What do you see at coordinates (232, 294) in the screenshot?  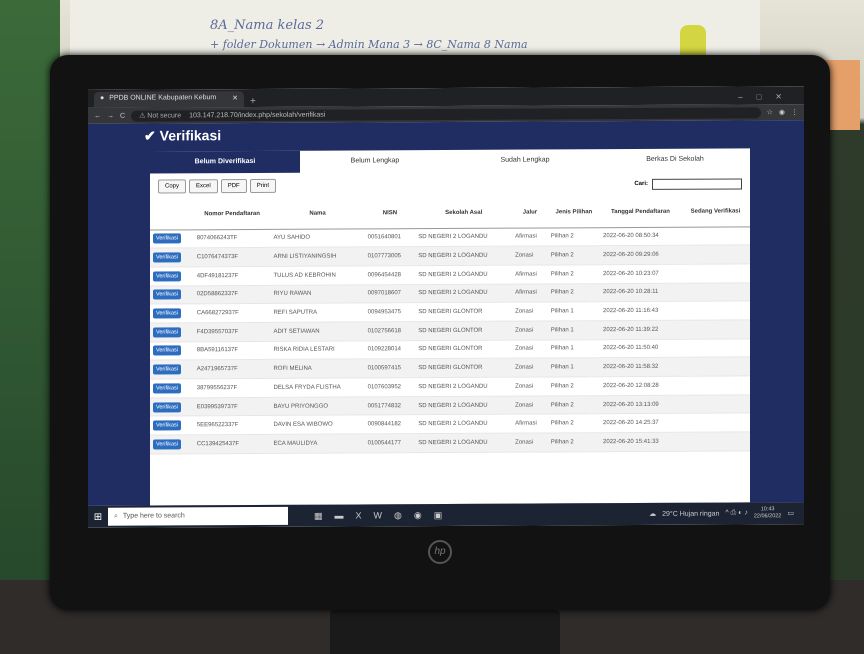 I see `cell-no: 02D58862337F` at bounding box center [232, 294].